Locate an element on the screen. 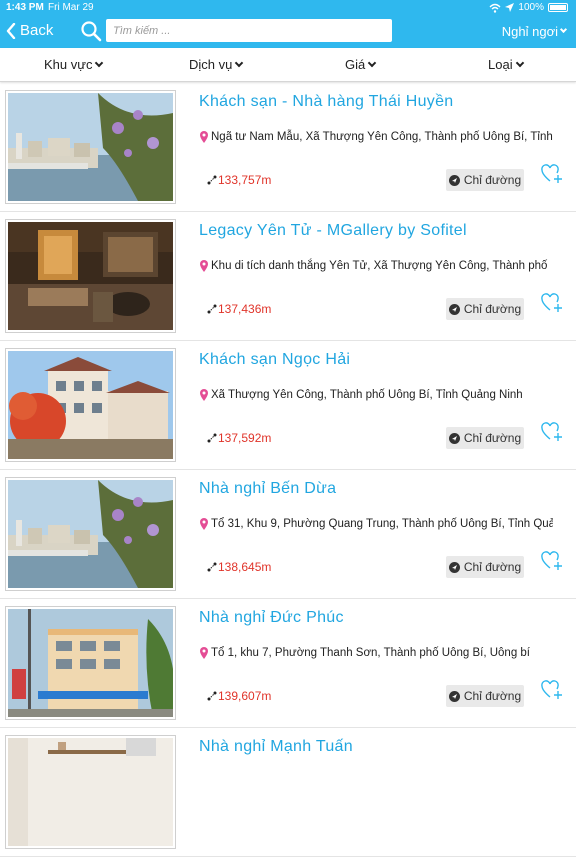  filter-service: Dịch vụ is located at coordinates (216, 64).